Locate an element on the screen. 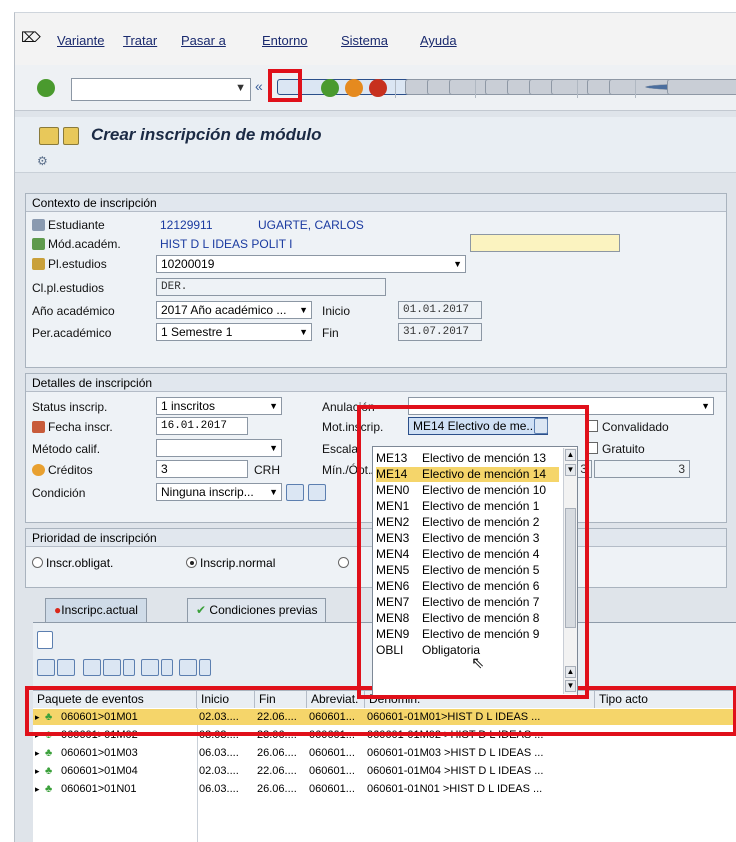 This screenshot has width=736, height=842. per-select: 1 Semestre 1 ▼ is located at coordinates (234, 332).